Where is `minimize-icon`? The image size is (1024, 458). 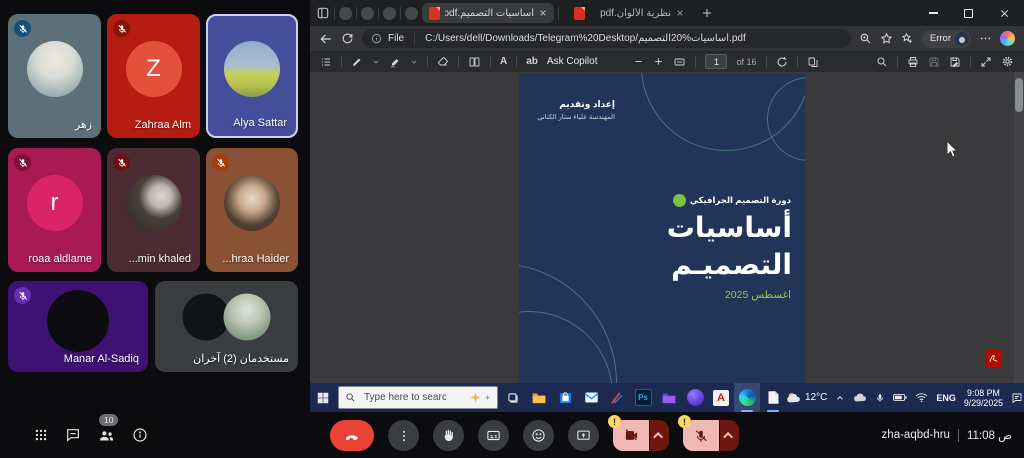
minimize-icon is located at coordinates (933, 13).